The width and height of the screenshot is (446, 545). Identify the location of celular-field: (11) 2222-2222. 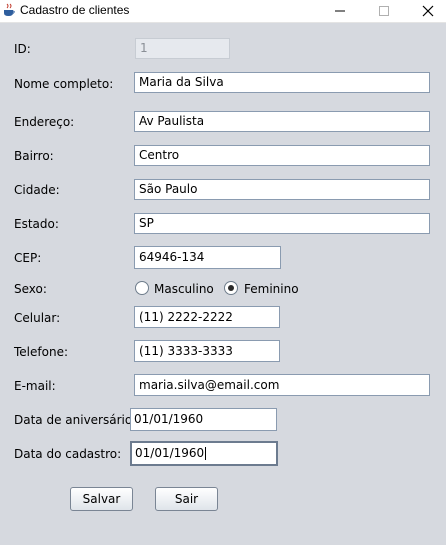
(207, 317).